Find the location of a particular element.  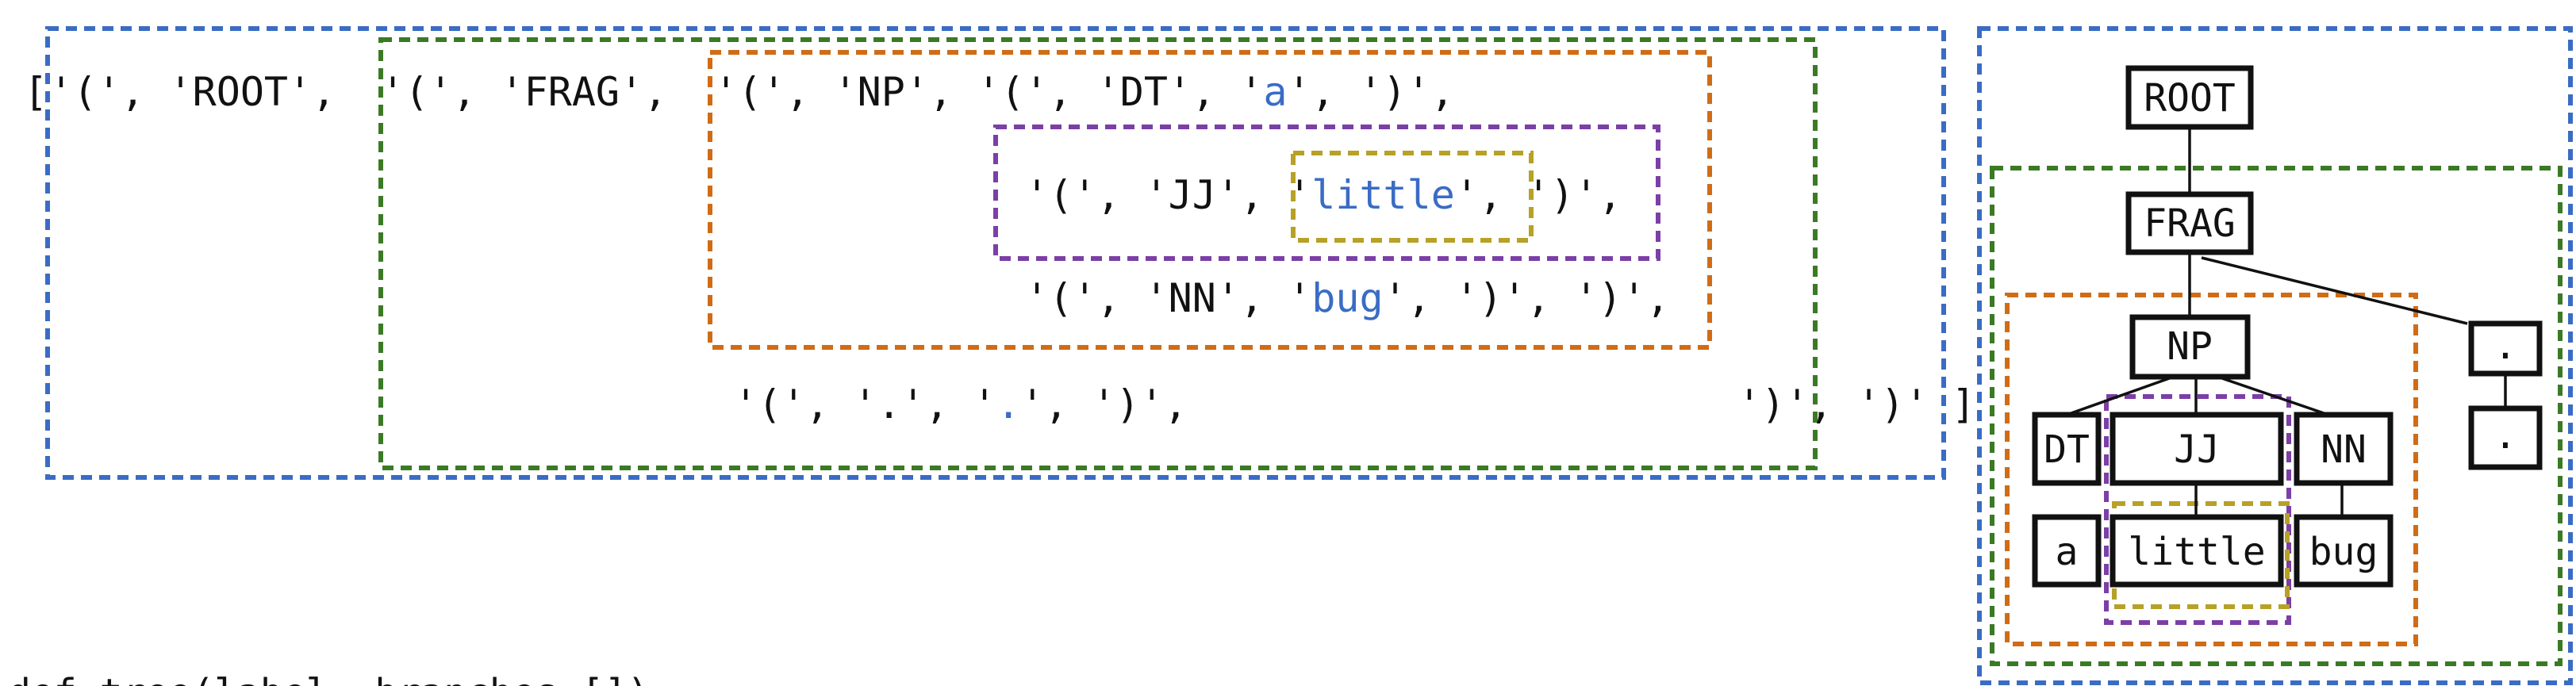

svg-text: a is located at coordinates (2067, 552).